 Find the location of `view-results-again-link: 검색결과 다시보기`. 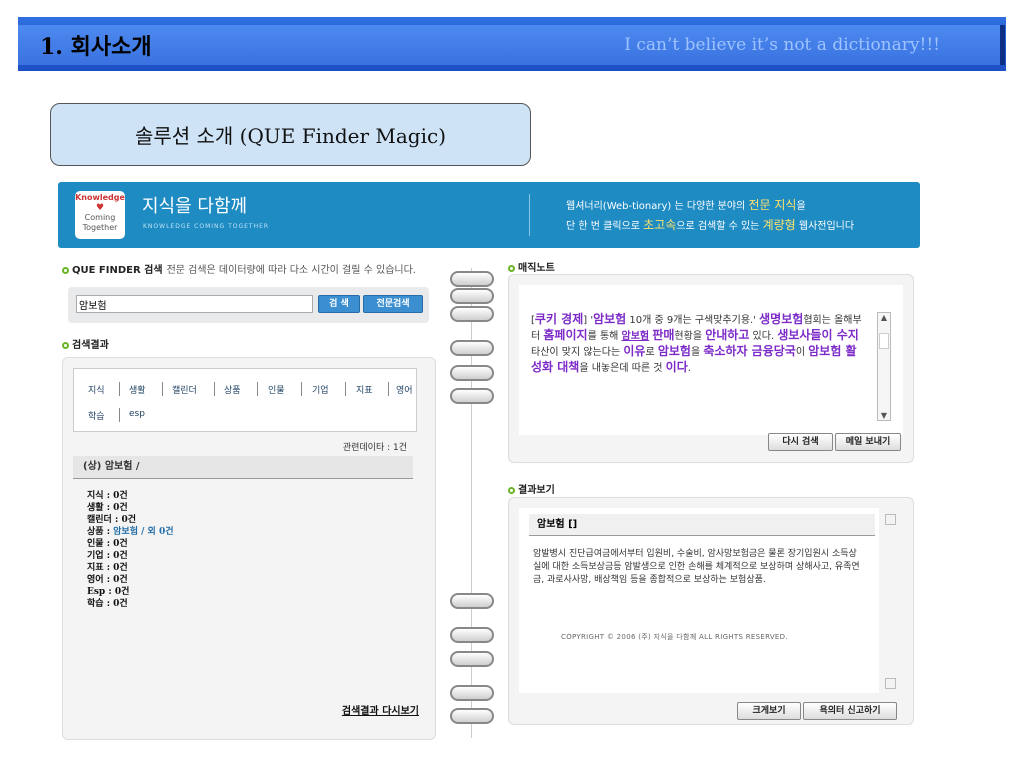

view-results-again-link: 검색결과 다시보기 is located at coordinates (380, 709).